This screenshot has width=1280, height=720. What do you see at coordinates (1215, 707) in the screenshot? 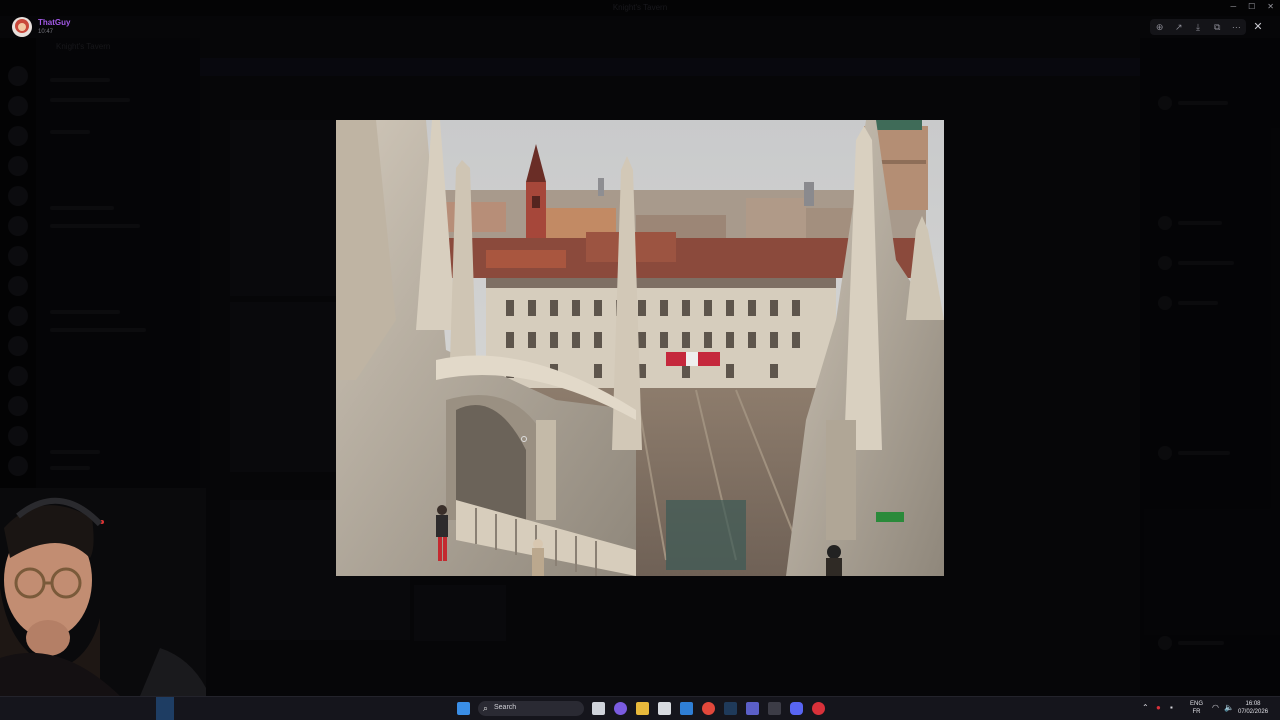
I see `wifi-icon: ◠` at bounding box center [1215, 707].